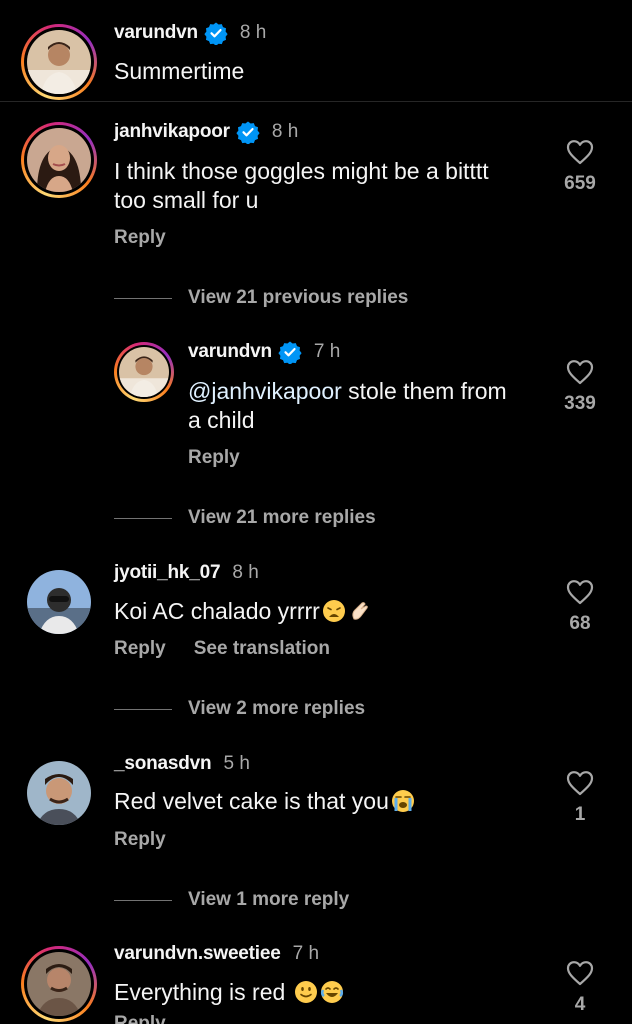 The width and height of the screenshot is (632, 1024). What do you see at coordinates (172, 132) in the screenshot?
I see `comment-username: janhvikapoor` at bounding box center [172, 132].